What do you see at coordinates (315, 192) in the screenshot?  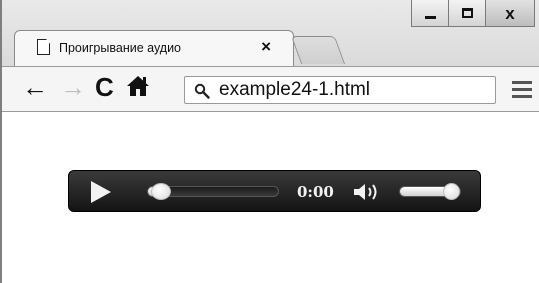 I see `current-time: 0:00` at bounding box center [315, 192].